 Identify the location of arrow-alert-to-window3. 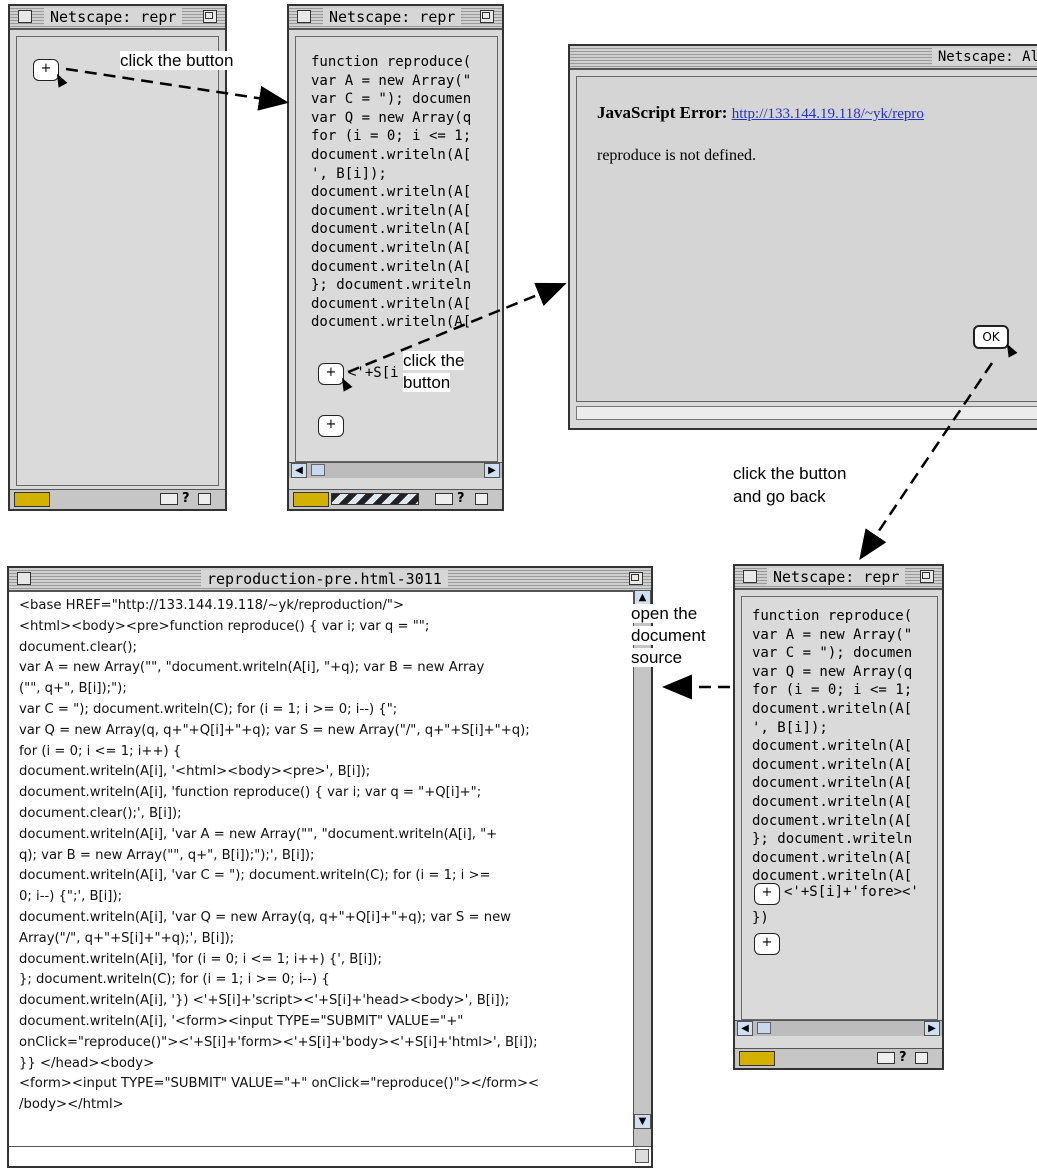
(926, 461).